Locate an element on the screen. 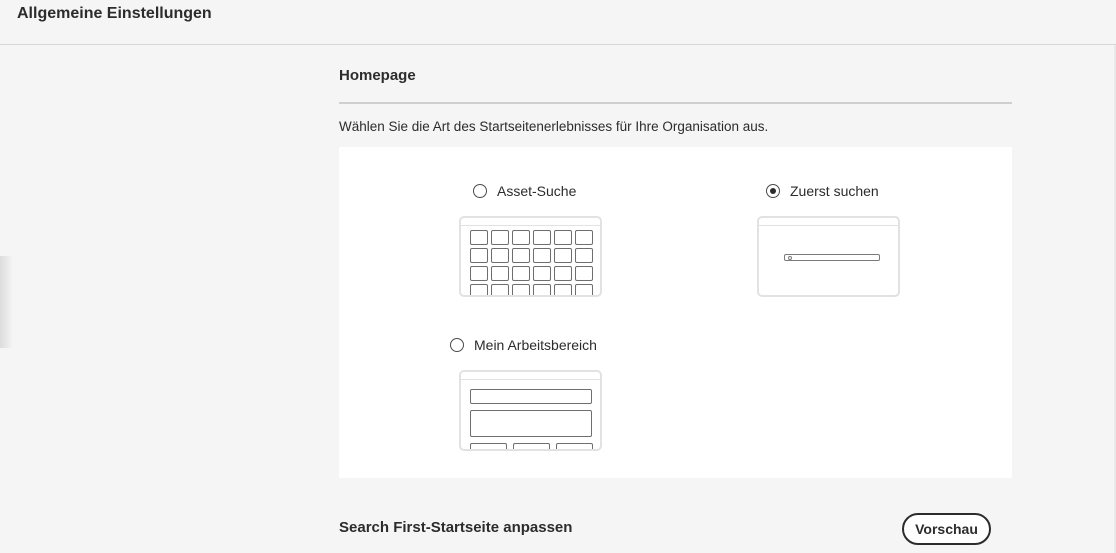 The width and height of the screenshot is (1116, 553). radio-option-asset-suche: Asset-Suche is located at coordinates (524, 191).